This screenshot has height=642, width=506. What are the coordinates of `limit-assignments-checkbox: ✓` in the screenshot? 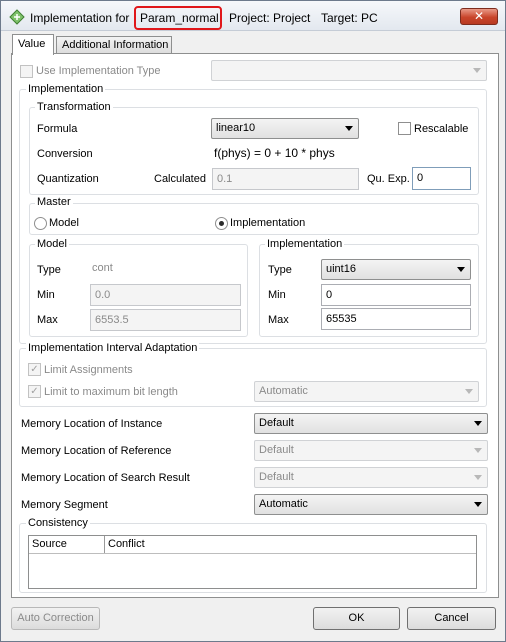 It's located at (34, 369).